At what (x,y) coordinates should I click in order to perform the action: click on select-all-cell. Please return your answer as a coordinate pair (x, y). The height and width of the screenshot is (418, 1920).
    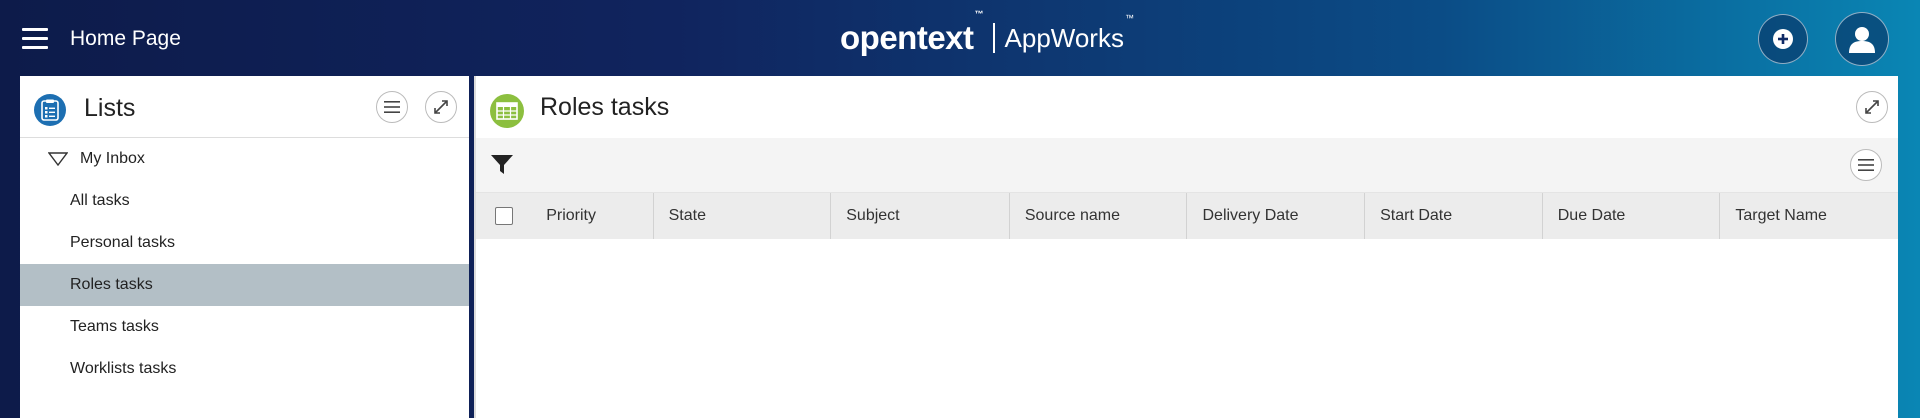
    Looking at the image, I should click on (503, 216).